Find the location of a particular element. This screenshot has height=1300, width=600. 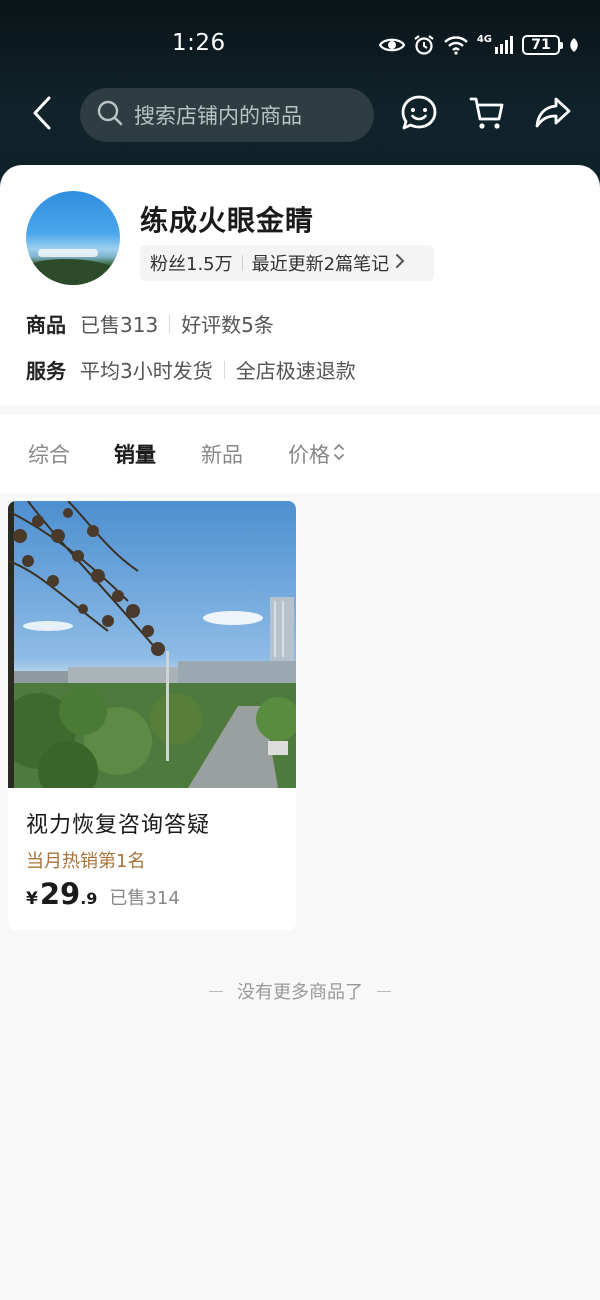

share-icon is located at coordinates (553, 115).